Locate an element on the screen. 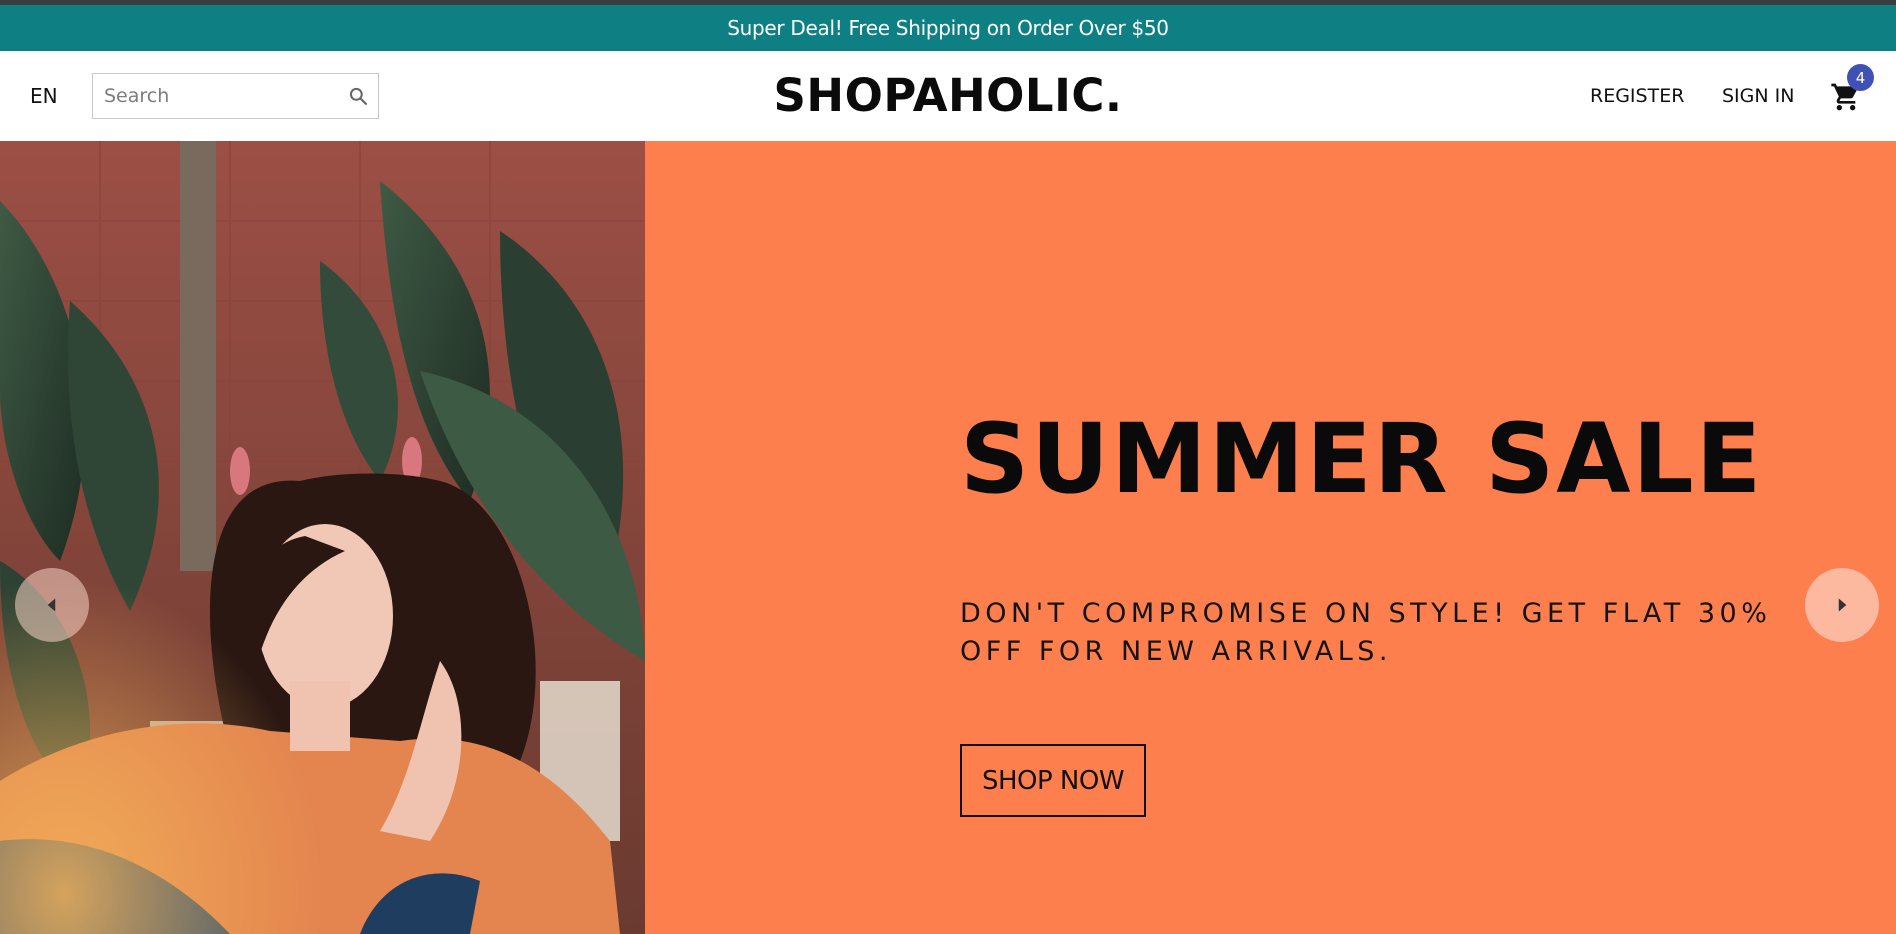 The width and height of the screenshot is (1896, 934). search-box is located at coordinates (235, 96).